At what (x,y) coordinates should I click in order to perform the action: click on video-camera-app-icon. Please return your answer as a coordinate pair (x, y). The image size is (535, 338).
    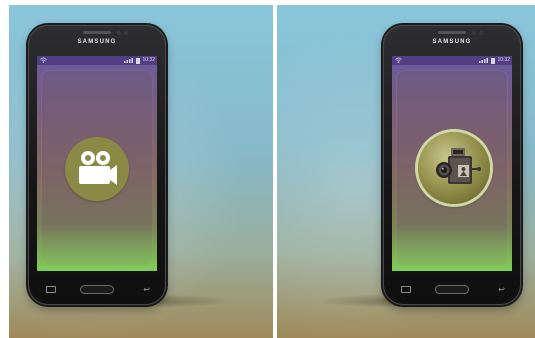
    Looking at the image, I should click on (97, 169).